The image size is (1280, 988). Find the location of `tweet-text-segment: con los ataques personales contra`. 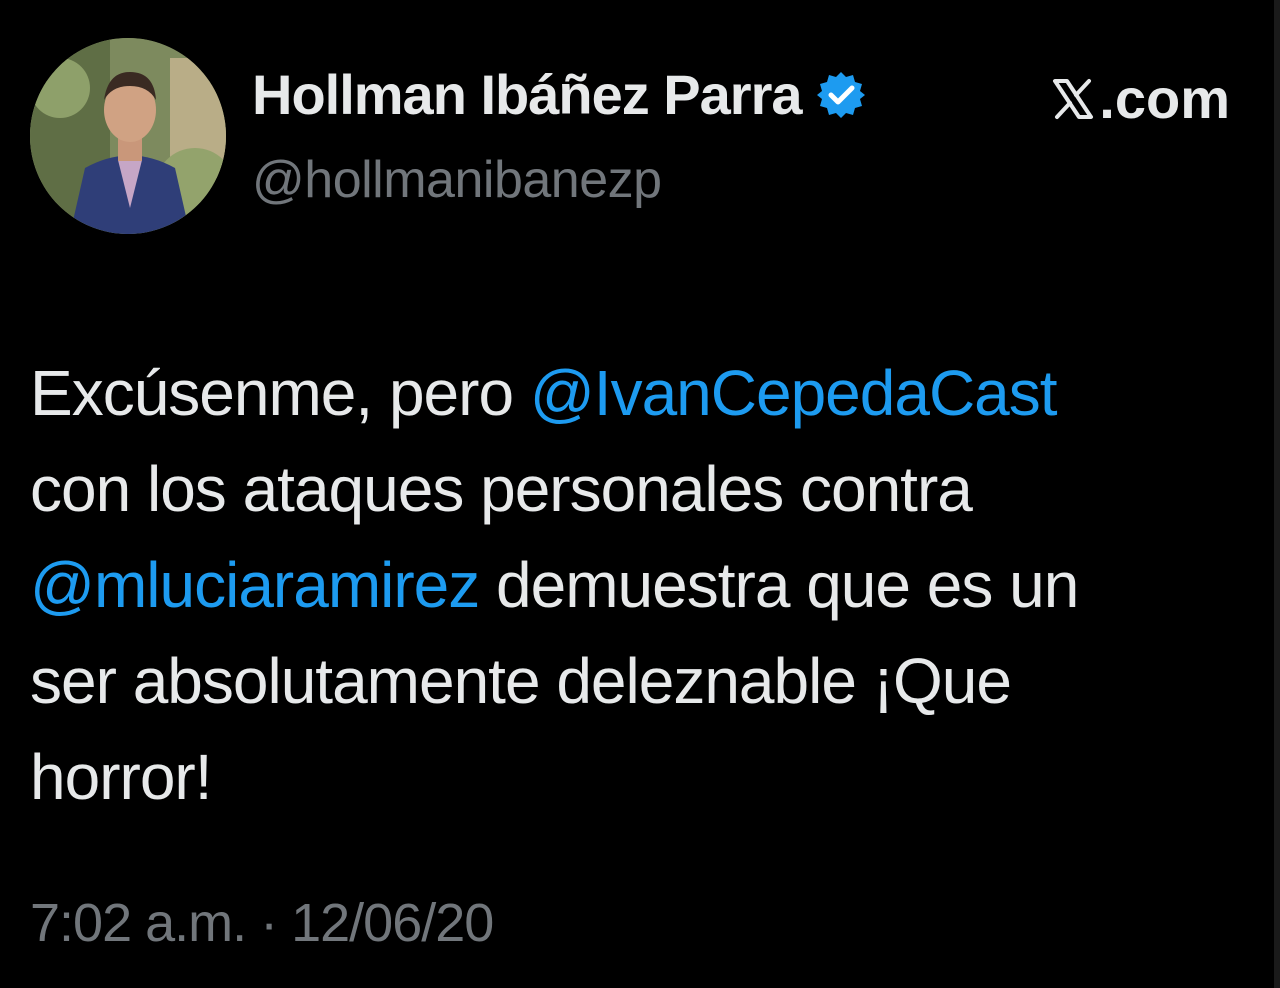

tweet-text-segment: con los ataques personales contra is located at coordinates (501, 489).